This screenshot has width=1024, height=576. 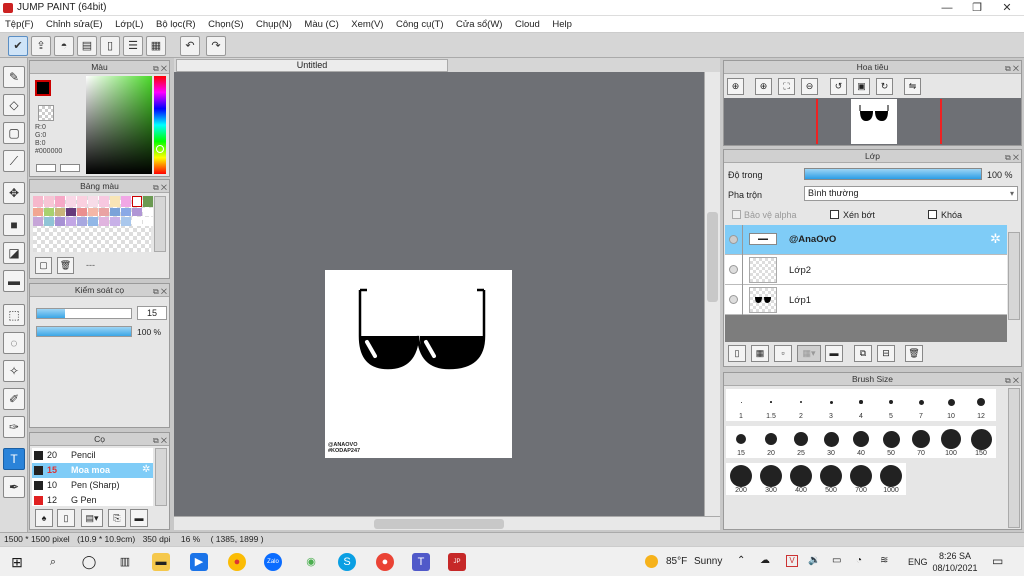 I want to click on brush-group-icon: ♠, so click(x=44, y=518).